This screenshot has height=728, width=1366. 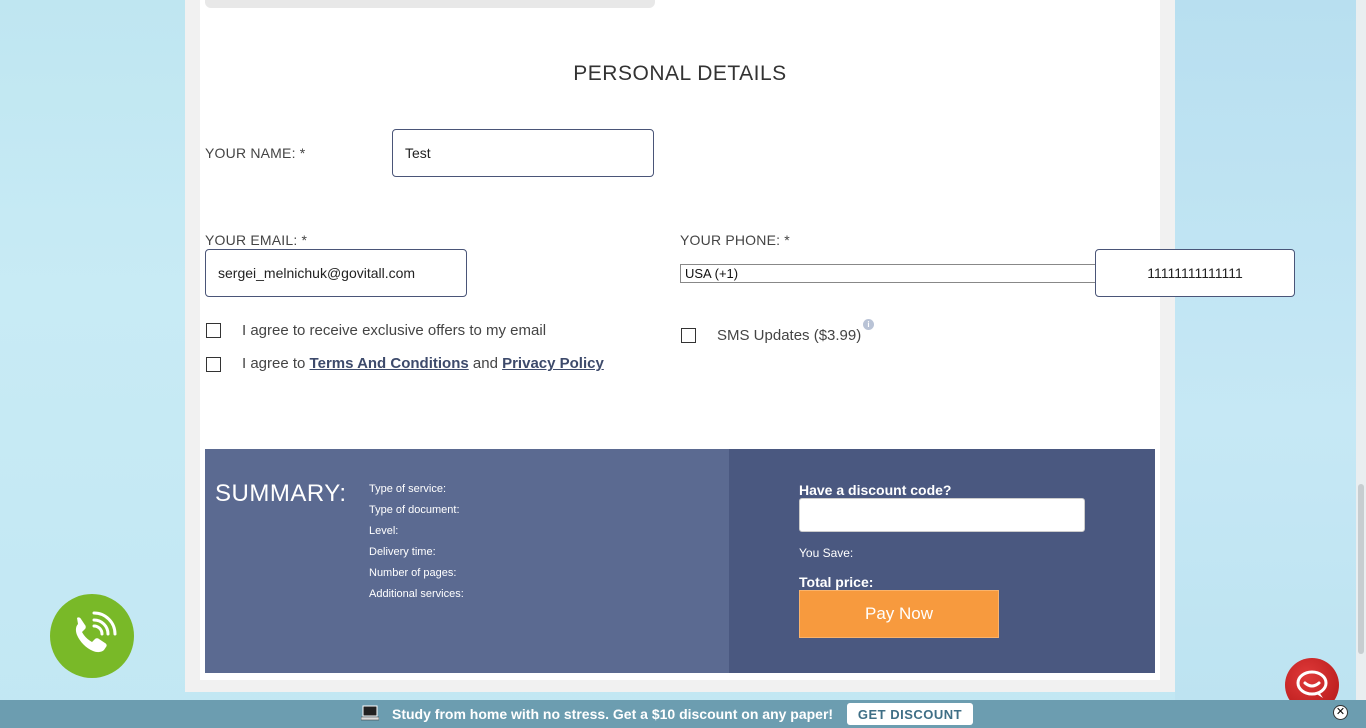 I want to click on phone-input-value: 11111111111111, so click(x=1195, y=273).